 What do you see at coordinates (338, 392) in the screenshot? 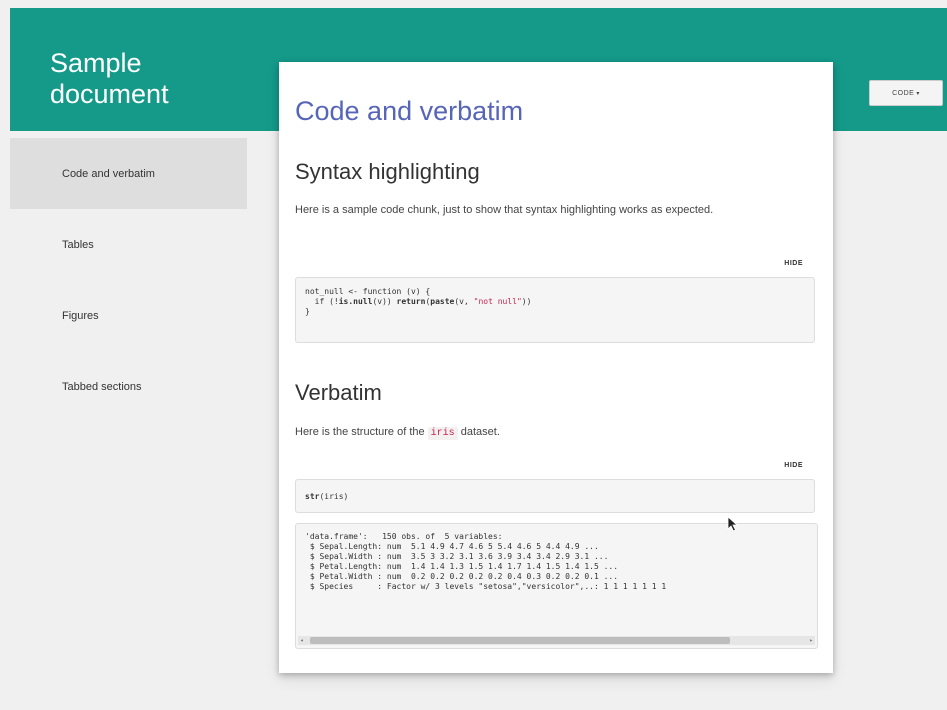
I see `section-heading-verbatim: Verbatim` at bounding box center [338, 392].